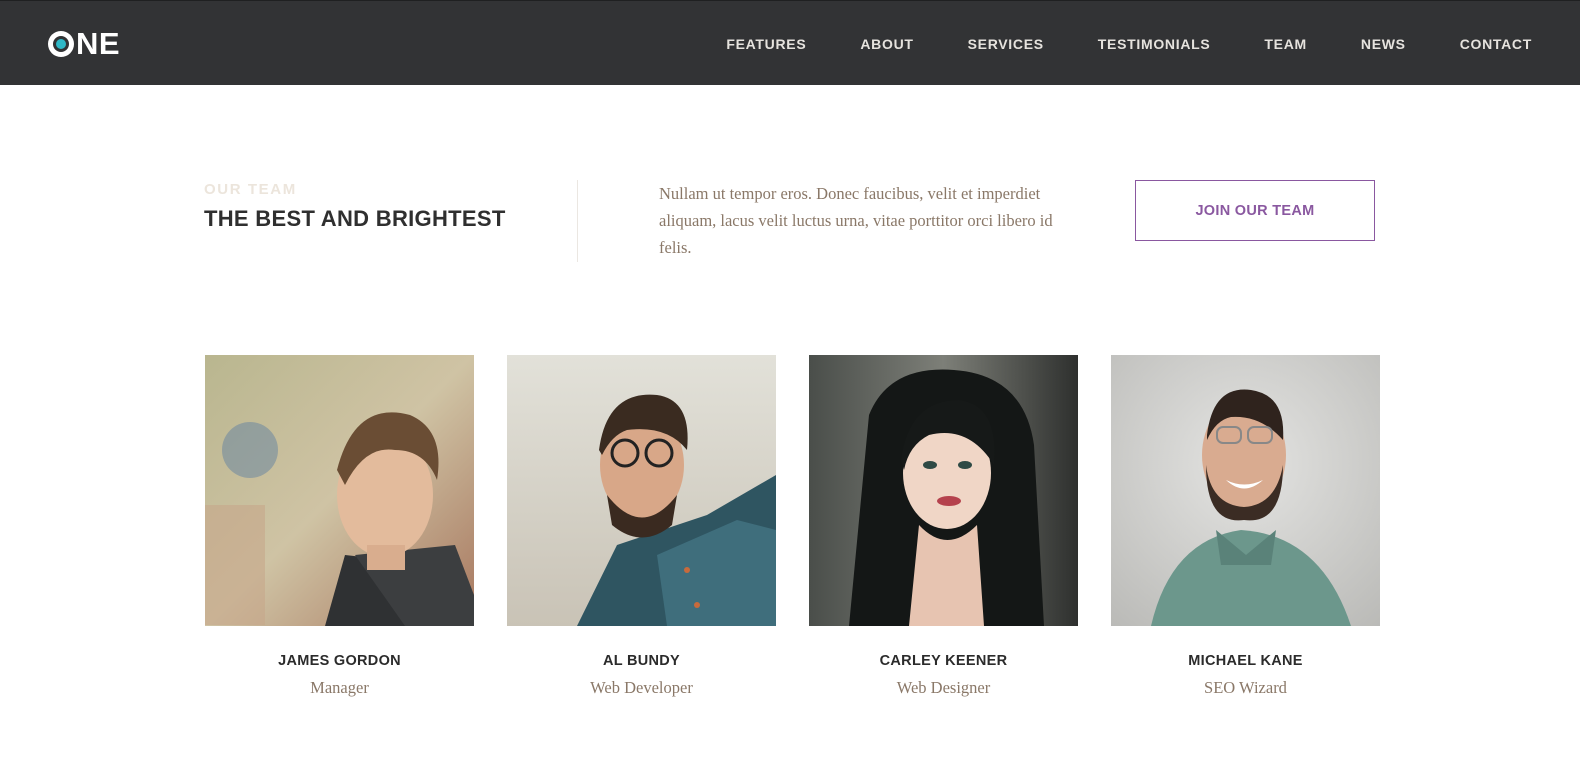  I want to click on member-role: SEO Wizard, so click(1245, 687).